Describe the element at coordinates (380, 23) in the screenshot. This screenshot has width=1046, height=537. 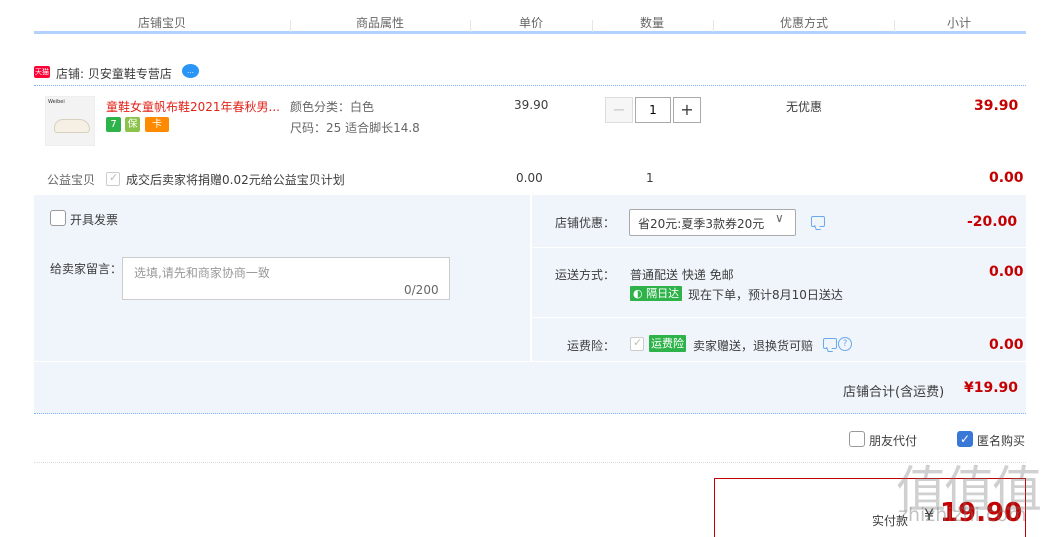
I see `col-attributes: 商品属性` at that location.